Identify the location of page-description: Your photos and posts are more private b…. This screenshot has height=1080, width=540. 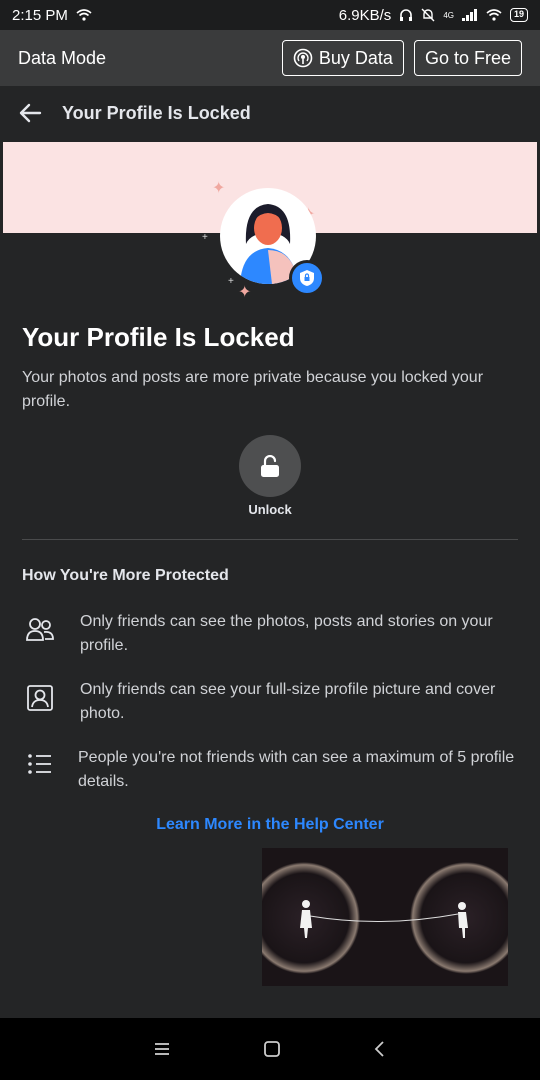
(253, 389).